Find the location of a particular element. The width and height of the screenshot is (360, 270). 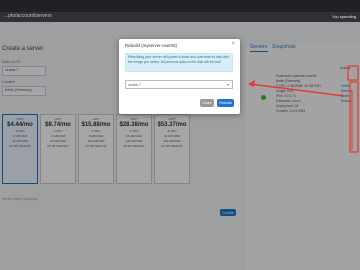

close-icon: × is located at coordinates (233, 44).